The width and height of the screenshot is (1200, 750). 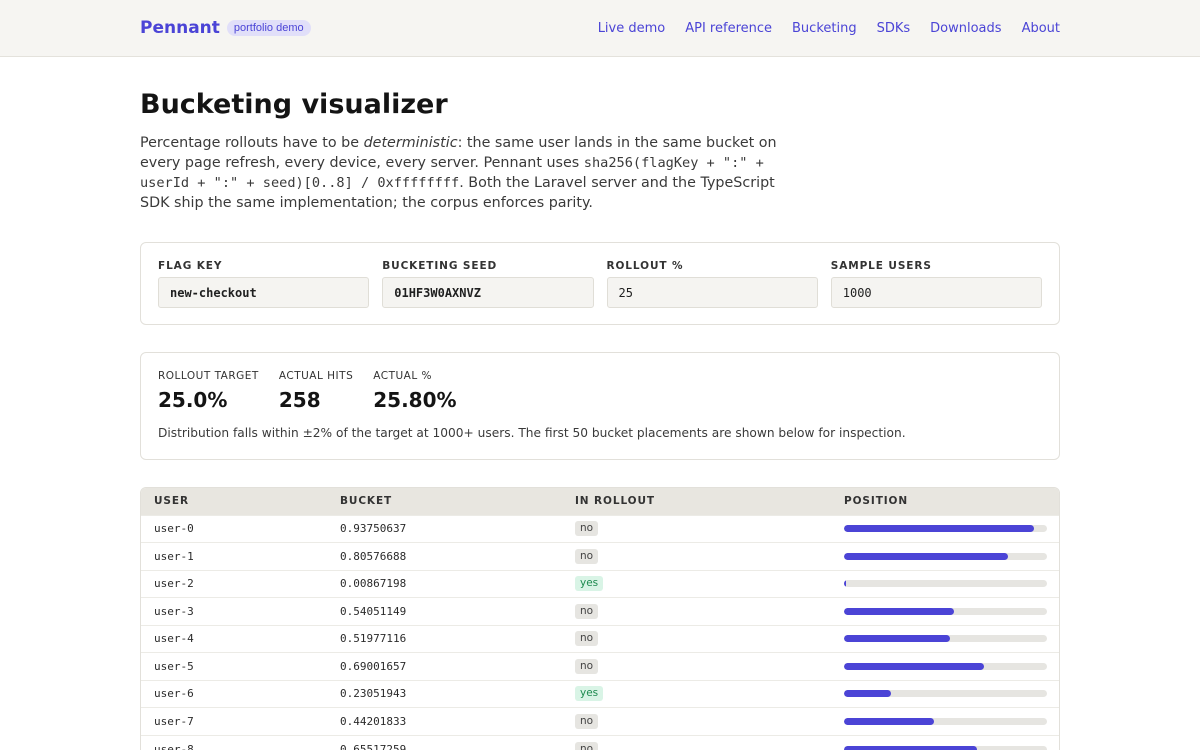 What do you see at coordinates (316, 376) in the screenshot?
I see `stat-hits-label: ACTUAL HITS` at bounding box center [316, 376].